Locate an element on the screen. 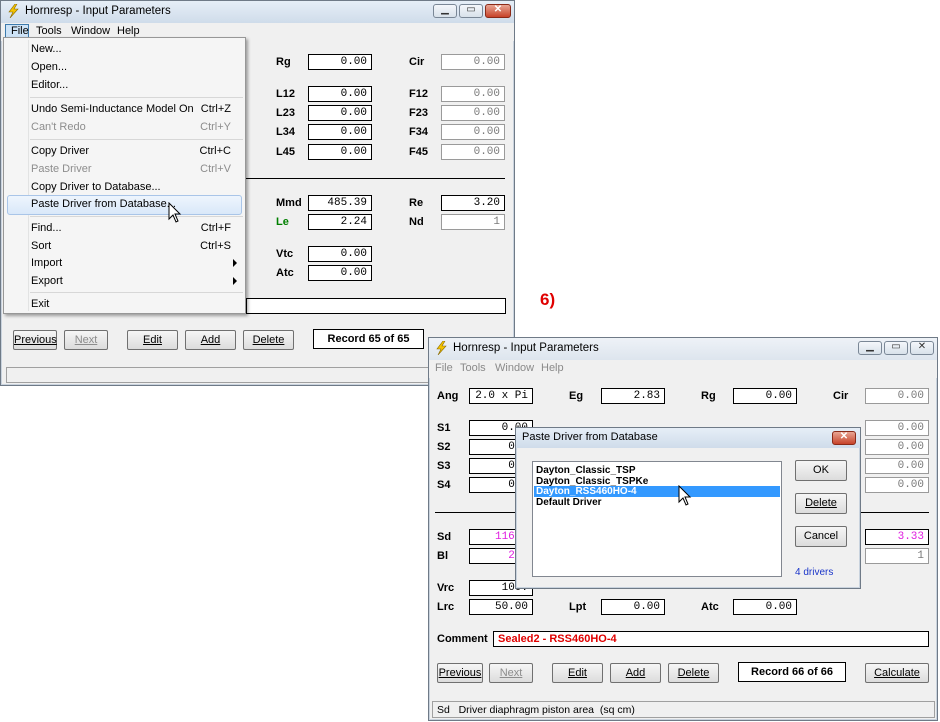 The height and width of the screenshot is (722, 940). next-button-2: Next is located at coordinates (511, 673).